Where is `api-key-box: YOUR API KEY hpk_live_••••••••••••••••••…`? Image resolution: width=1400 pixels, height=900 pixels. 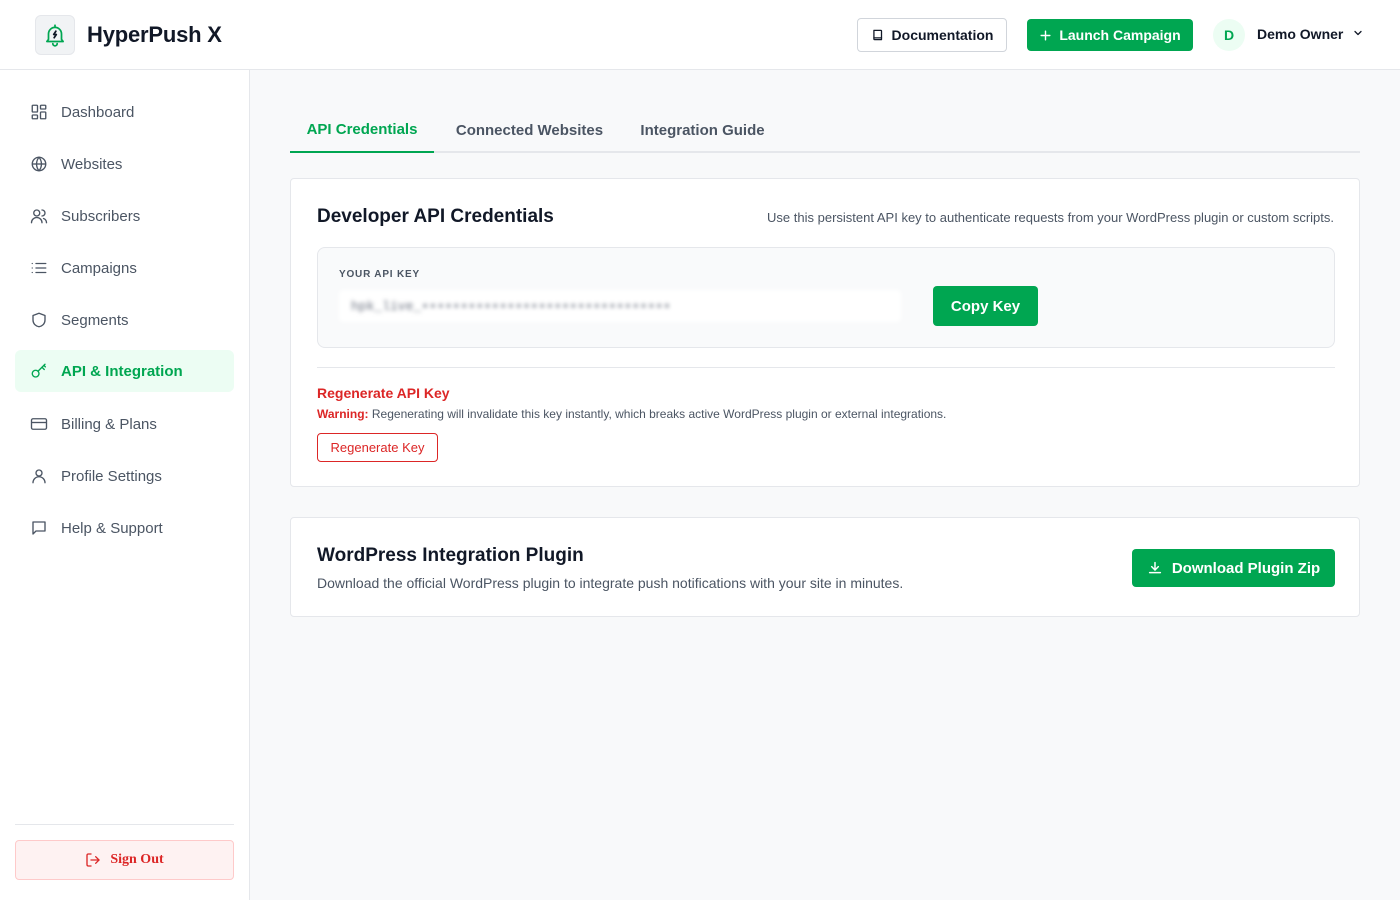
api-key-box: YOUR API KEY hpk_live_••••••••••••••••••… is located at coordinates (826, 297).